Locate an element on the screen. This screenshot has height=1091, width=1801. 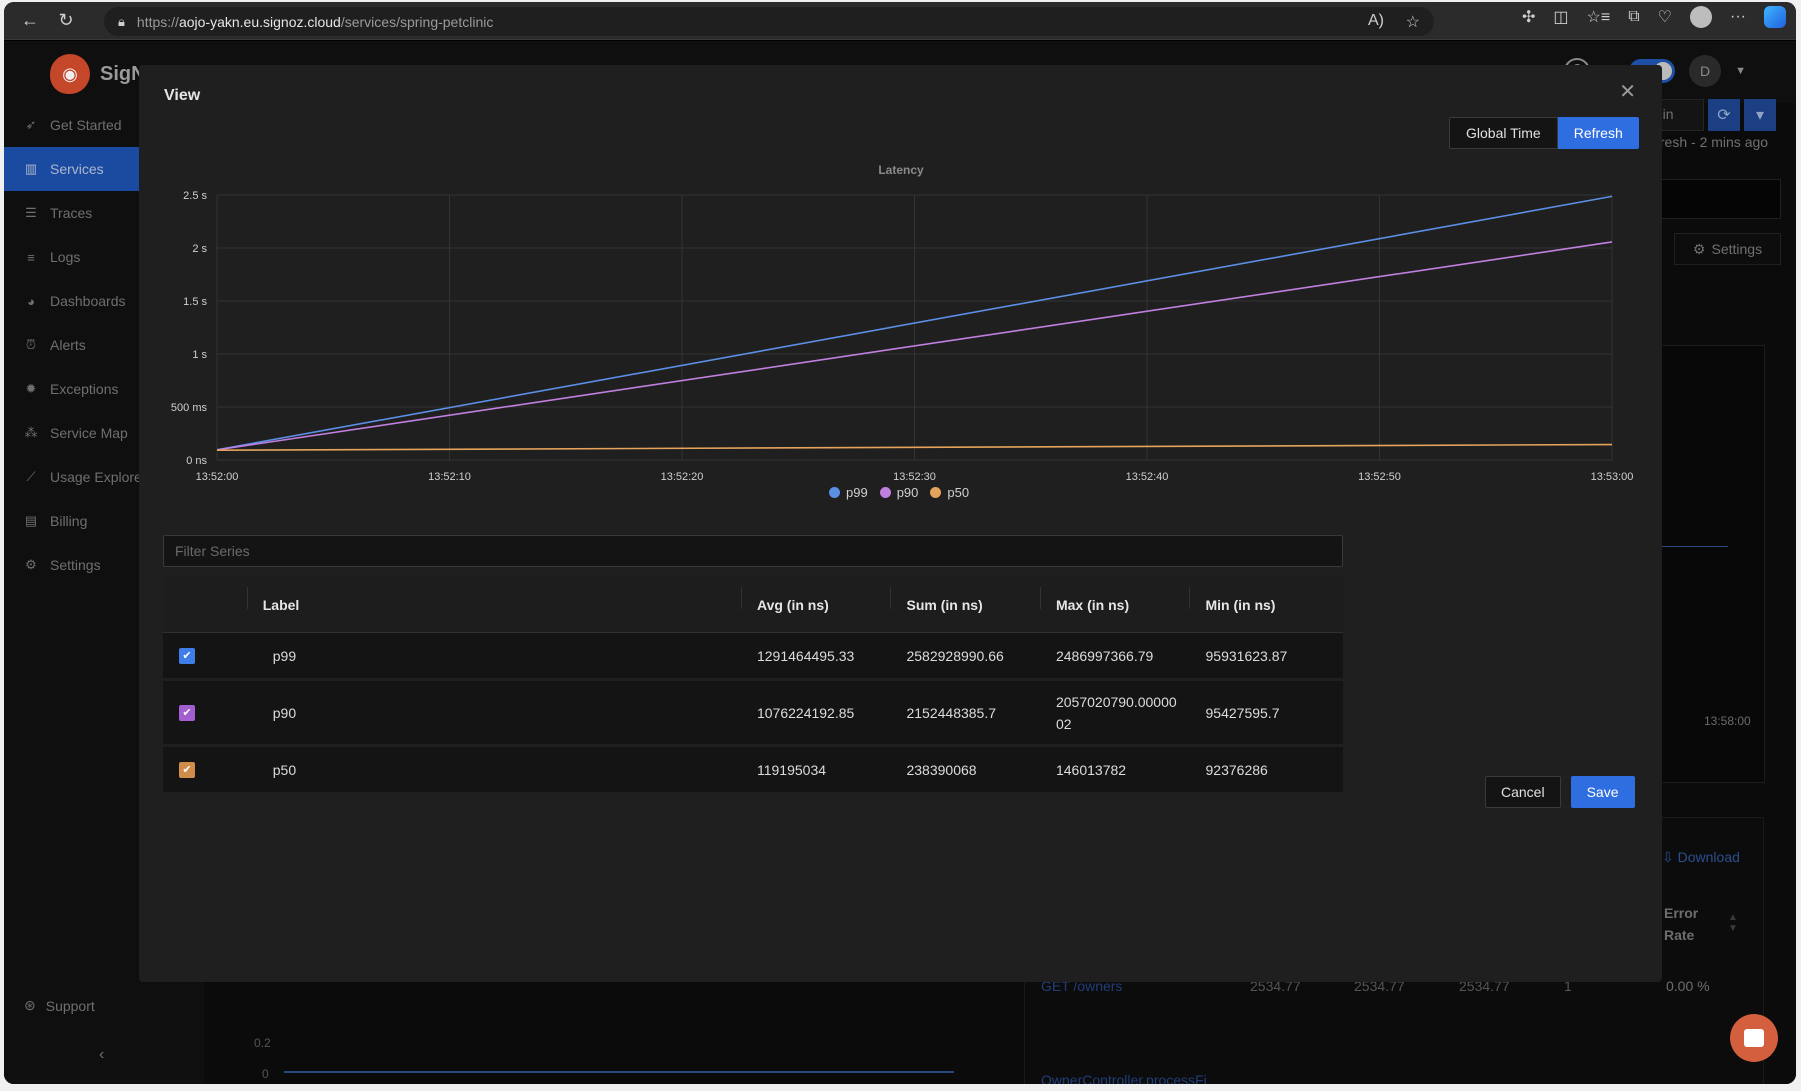
lock-icon: 🔒︎ is located at coordinates (121, 21).